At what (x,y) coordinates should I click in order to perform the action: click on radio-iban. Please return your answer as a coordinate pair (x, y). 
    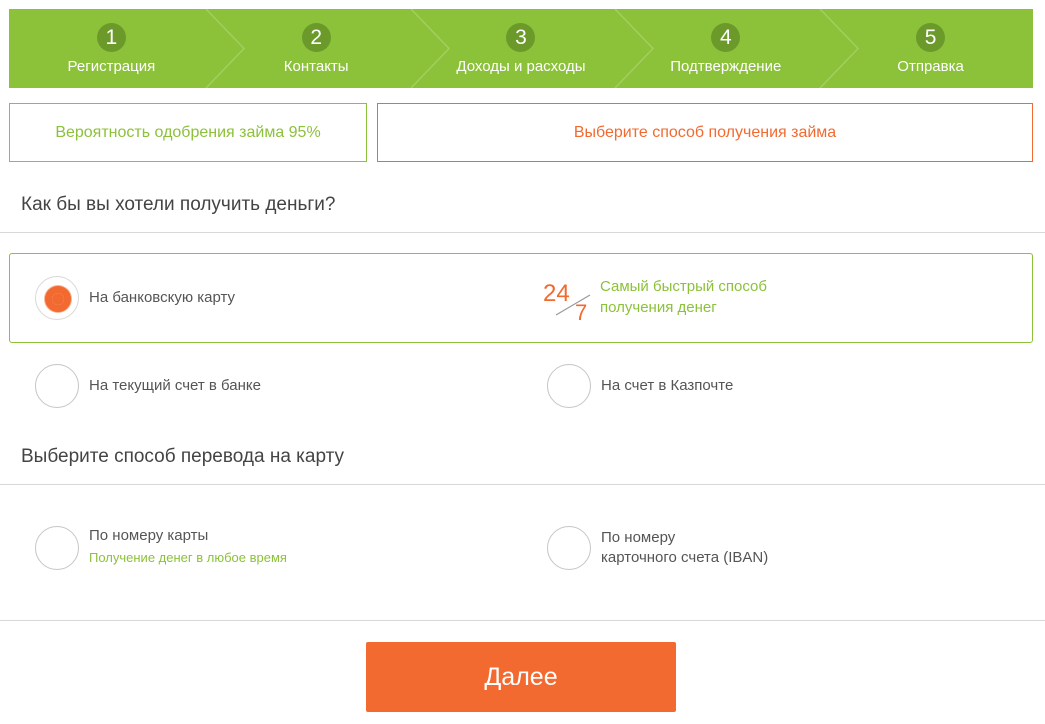
    Looking at the image, I should click on (569, 548).